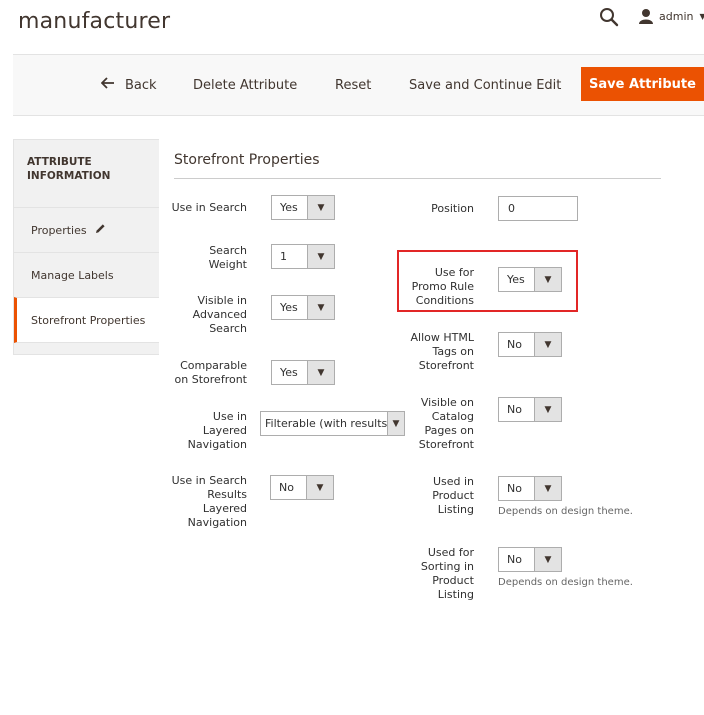  I want to click on back-button: Back, so click(128, 85).